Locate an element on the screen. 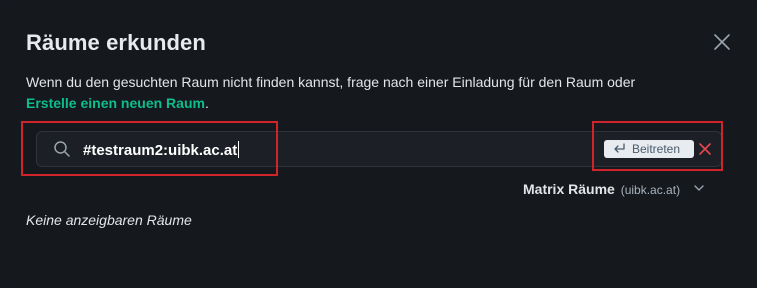 The width and height of the screenshot is (757, 288). join-button: Beitreten is located at coordinates (649, 149).